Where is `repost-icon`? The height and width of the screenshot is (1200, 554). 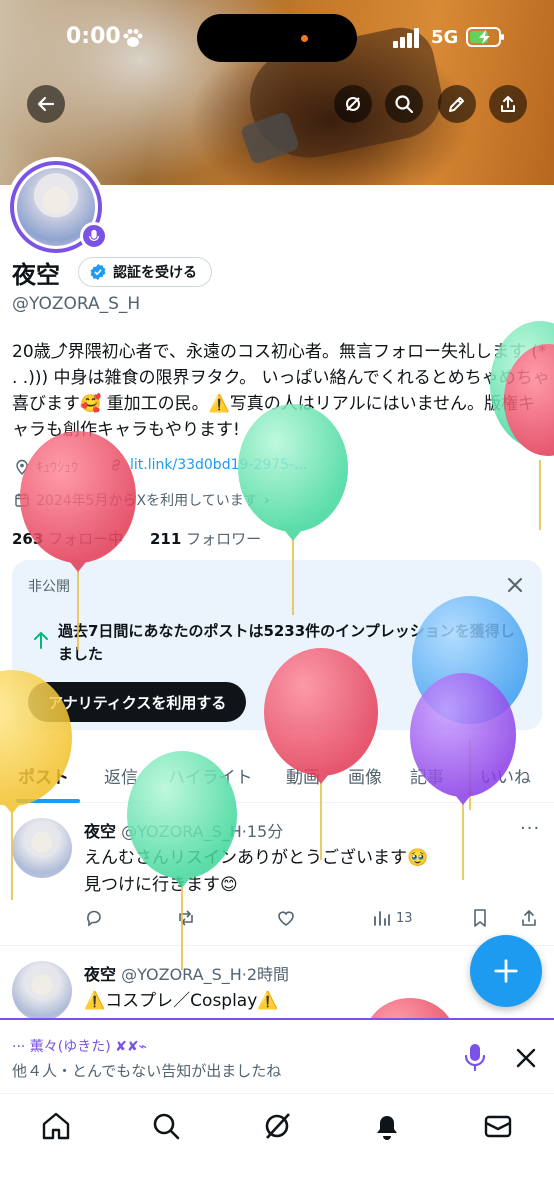 repost-icon is located at coordinates (186, 918).